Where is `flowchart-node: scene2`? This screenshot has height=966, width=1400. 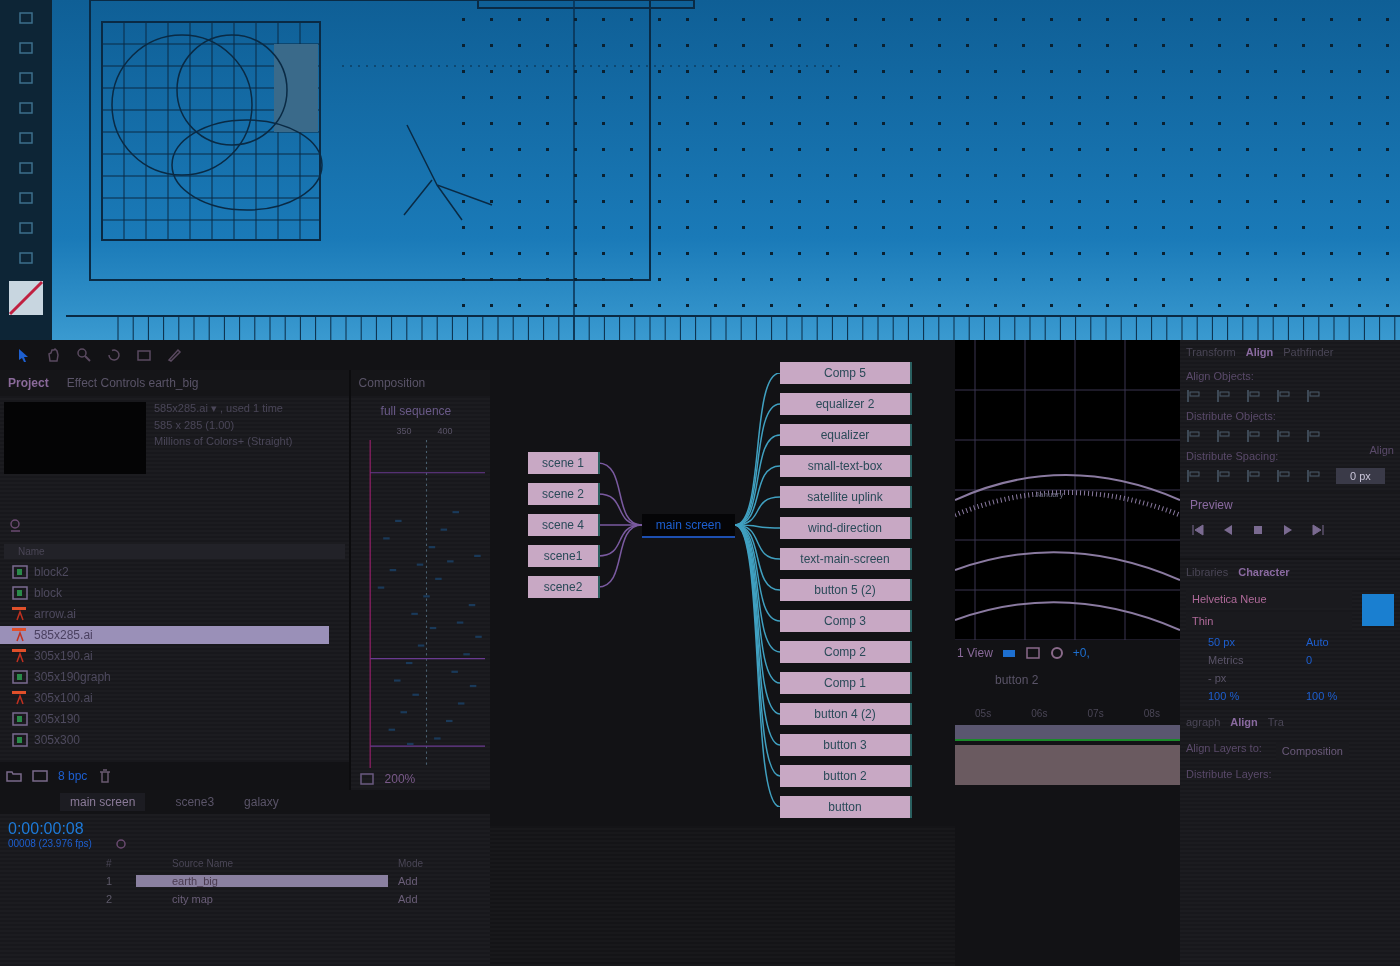
flowchart-node: scene2 is located at coordinates (563, 587).